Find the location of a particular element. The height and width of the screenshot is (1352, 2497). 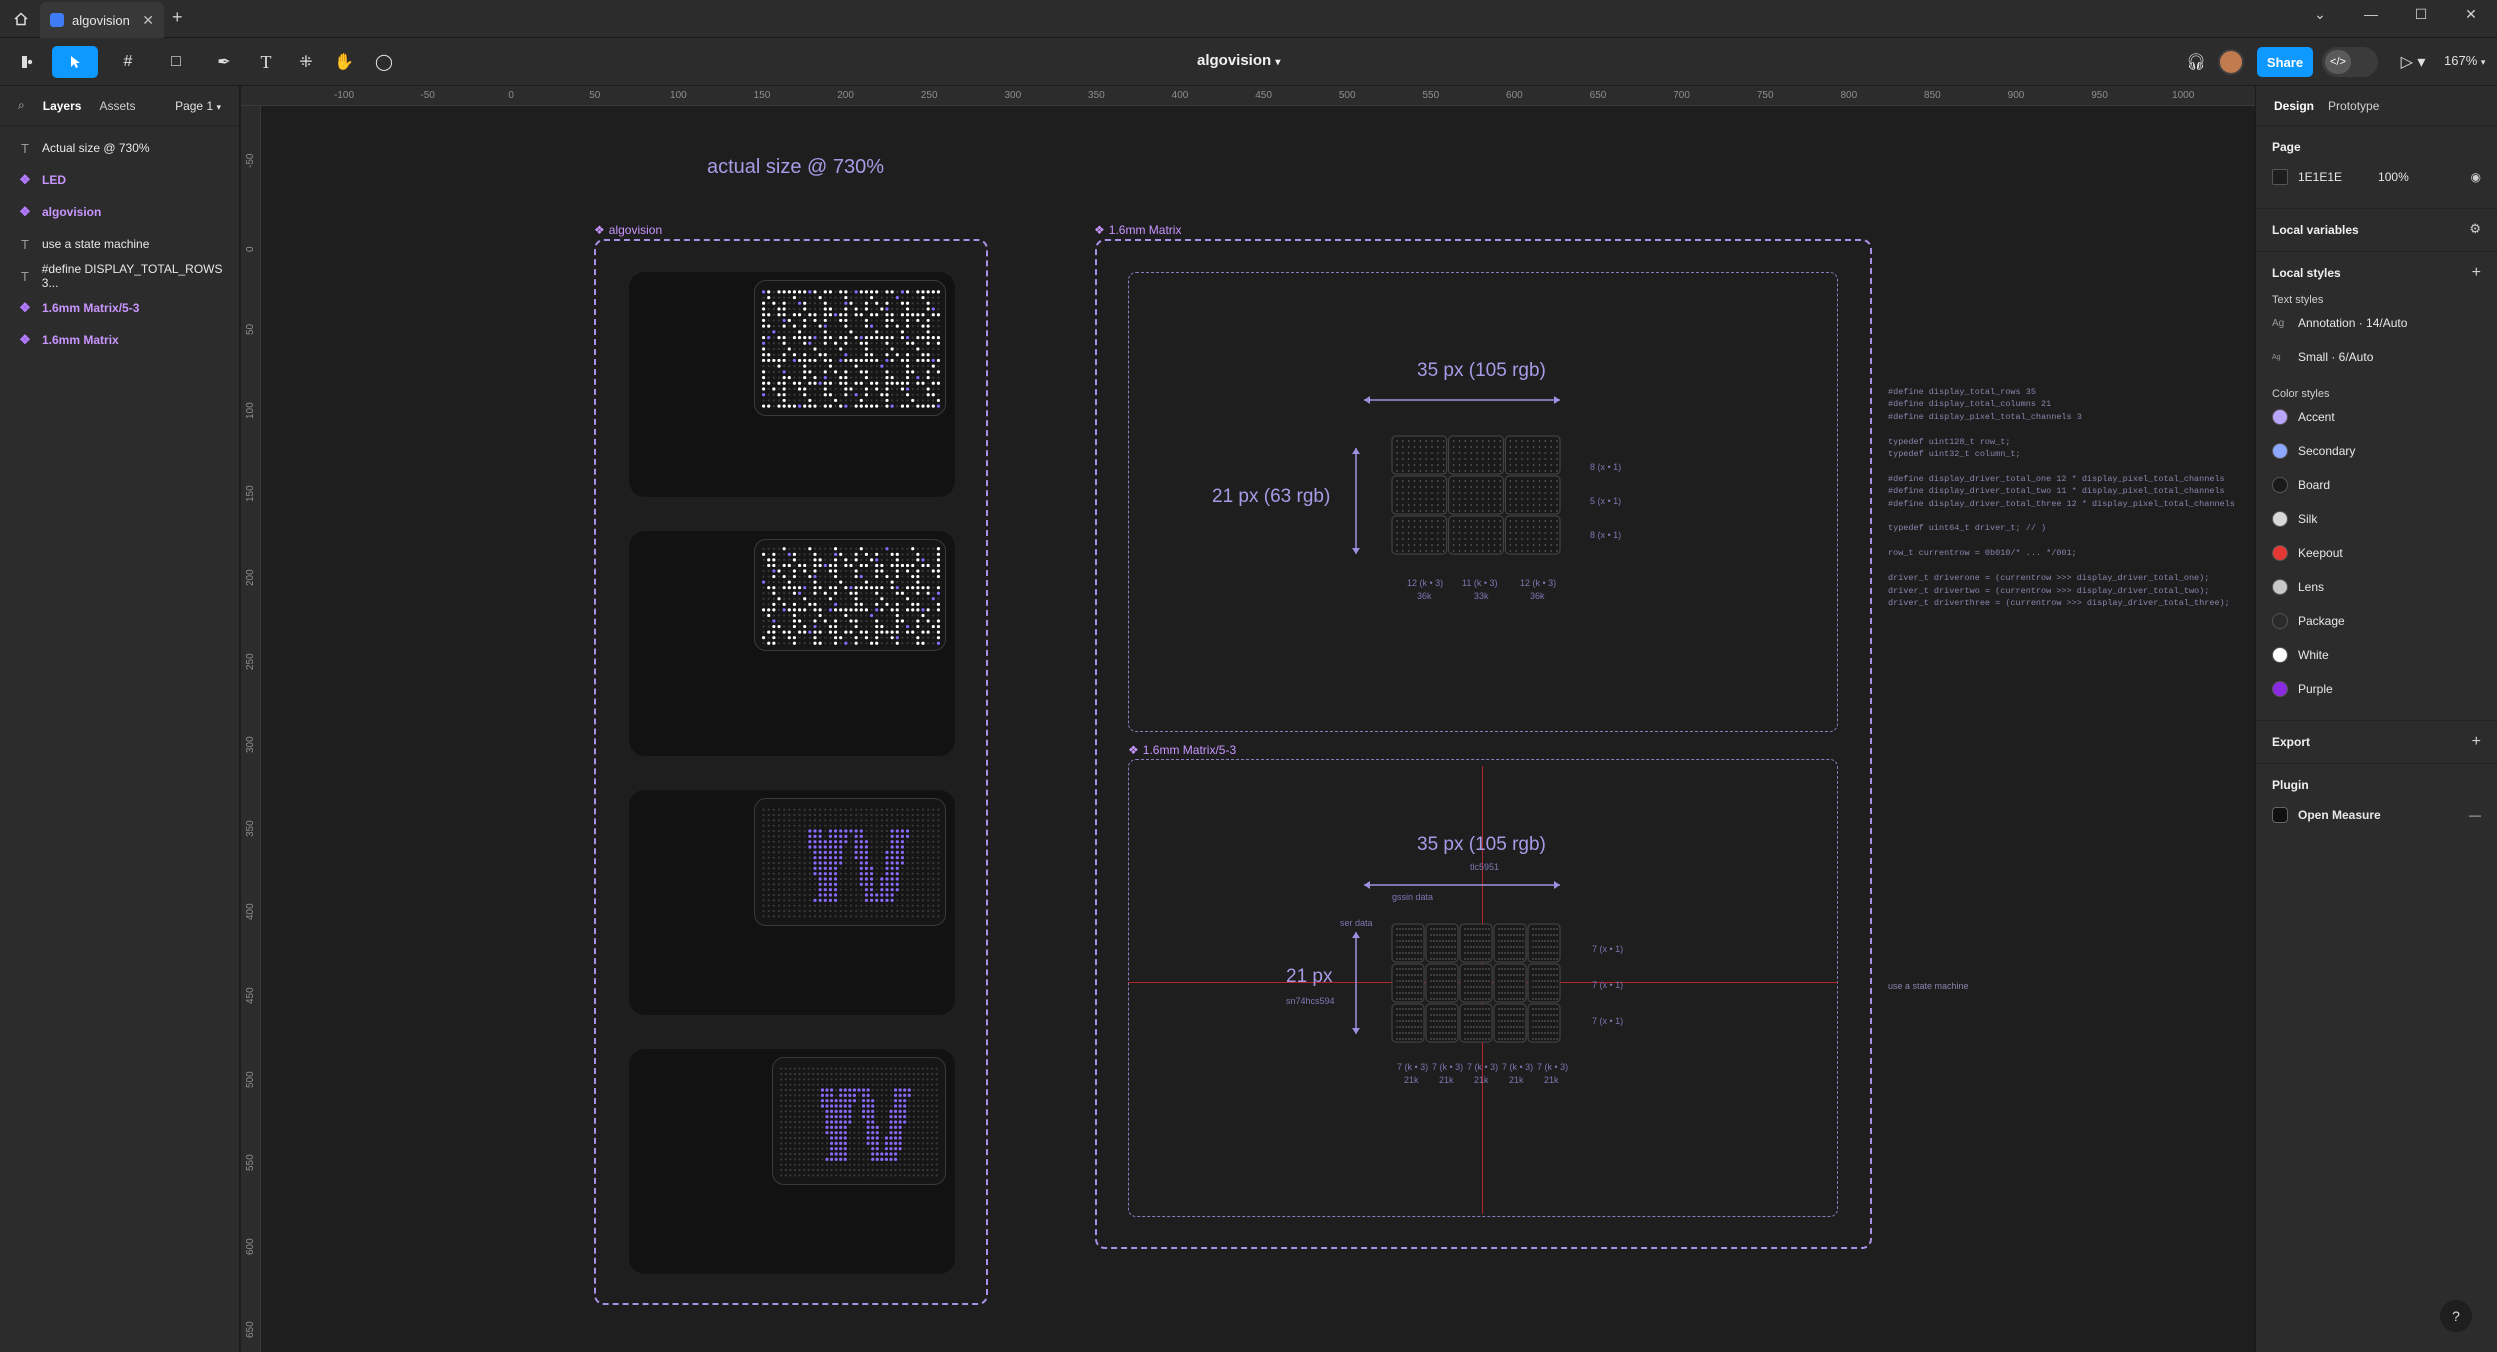

new-tab-button: + is located at coordinates (177, 17).